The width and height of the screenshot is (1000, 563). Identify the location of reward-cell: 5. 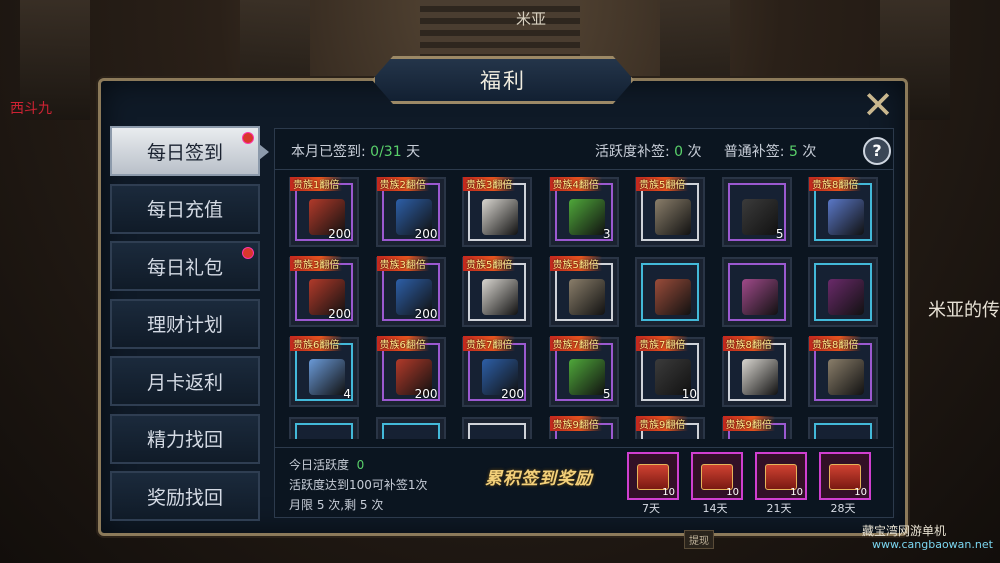
(756, 212).